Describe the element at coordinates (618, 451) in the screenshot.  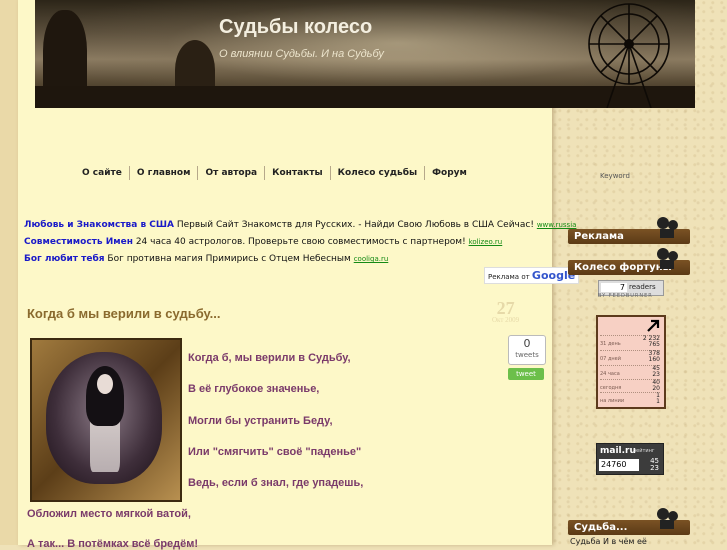
I see `mailru-logo: mail.ru` at that location.